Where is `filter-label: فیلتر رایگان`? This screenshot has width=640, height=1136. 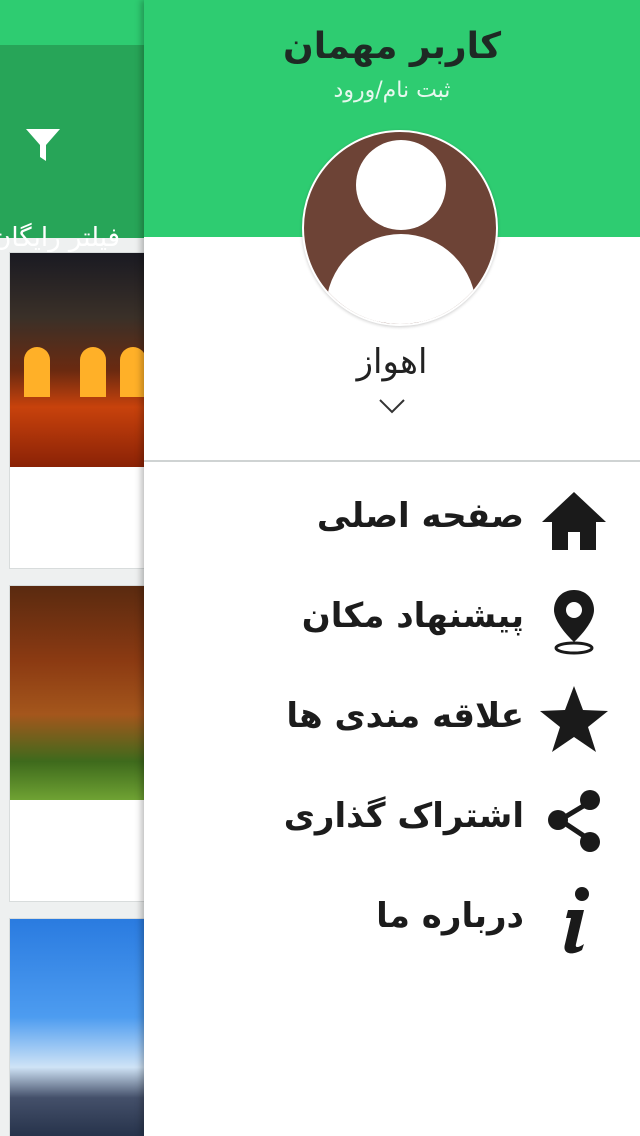
filter-label: فیلتر رایگان is located at coordinates (60, 238).